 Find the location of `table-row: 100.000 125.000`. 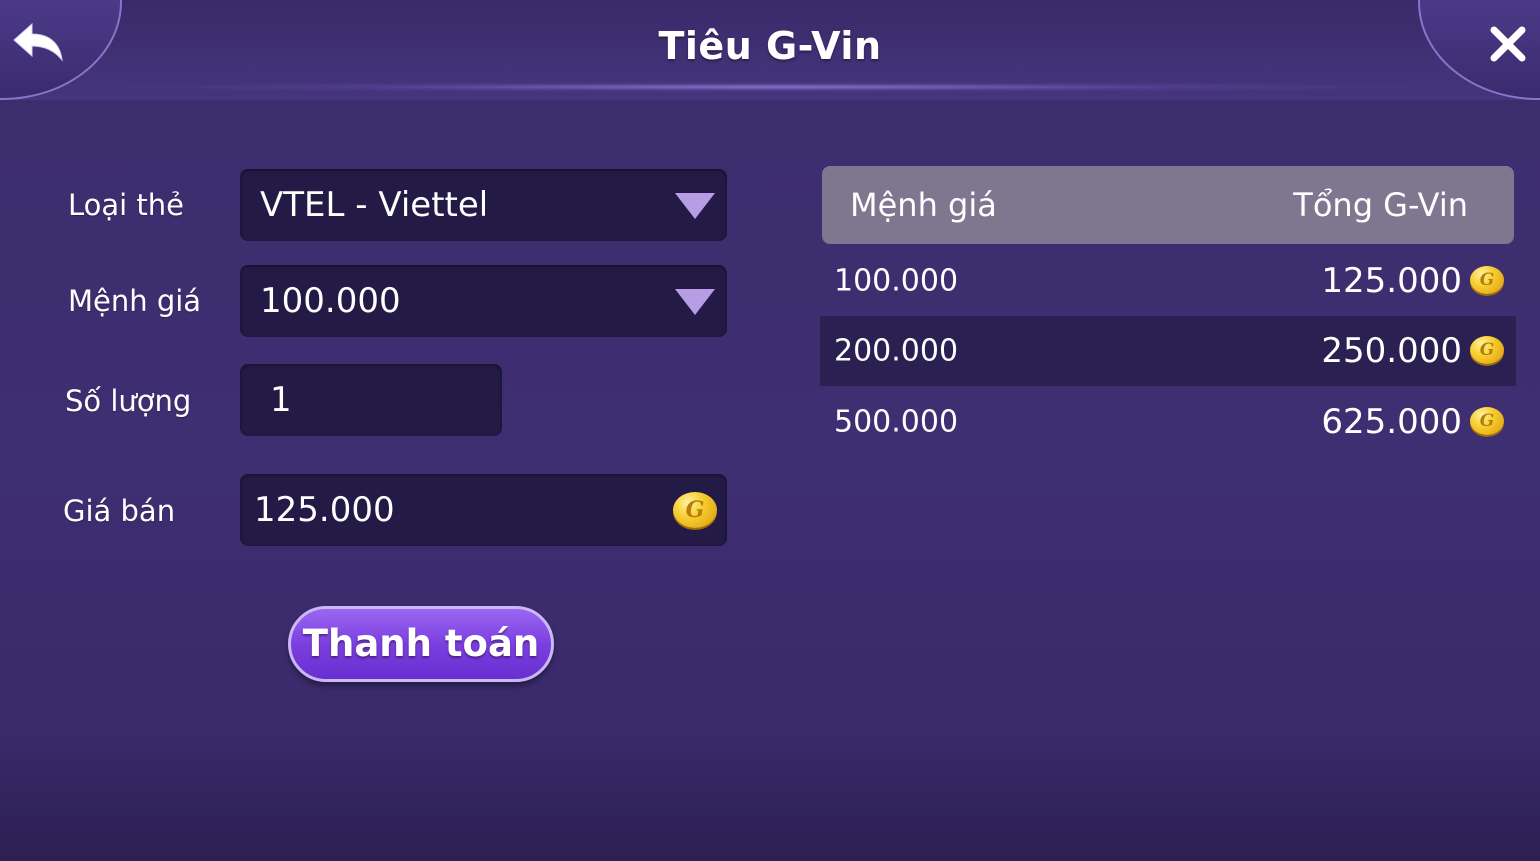

table-row: 100.000 125.000 is located at coordinates (1168, 281).